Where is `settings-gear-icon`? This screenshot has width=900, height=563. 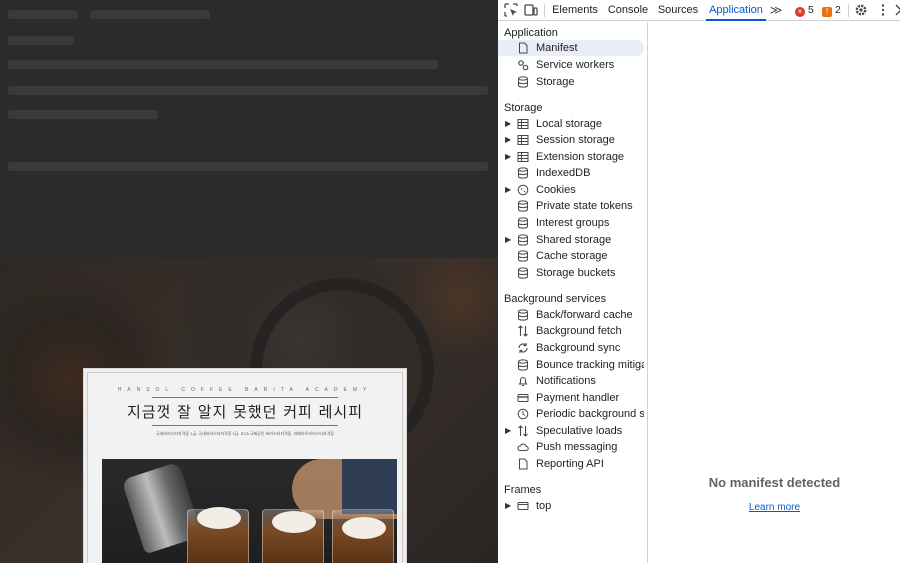 settings-gear-icon is located at coordinates (861, 10).